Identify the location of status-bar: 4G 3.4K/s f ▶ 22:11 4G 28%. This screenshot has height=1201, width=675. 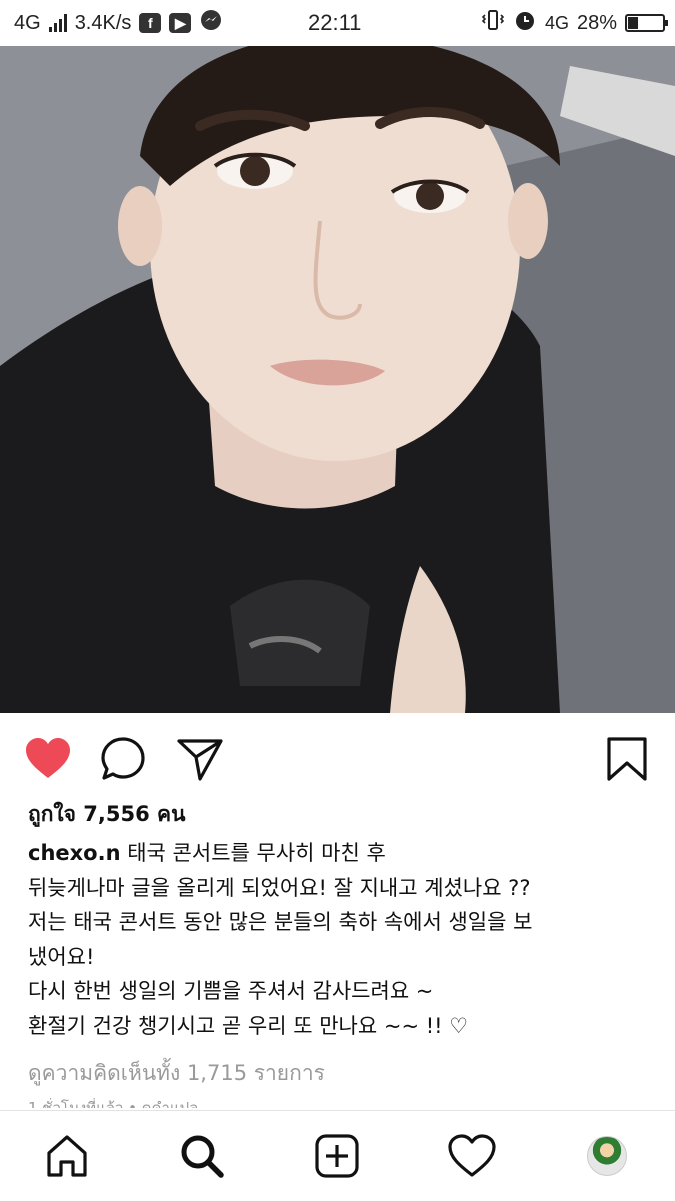
(337, 23).